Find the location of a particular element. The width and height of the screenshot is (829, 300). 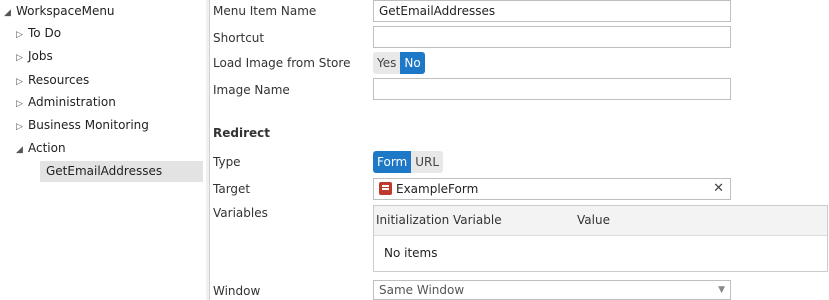

tree-item-resources: ▷ Resources is located at coordinates (52, 80).